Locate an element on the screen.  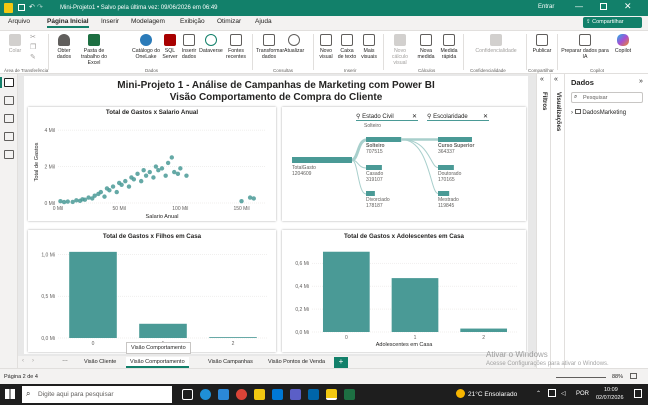
refresh-button: Atualizar is located at coordinates (294, 44).